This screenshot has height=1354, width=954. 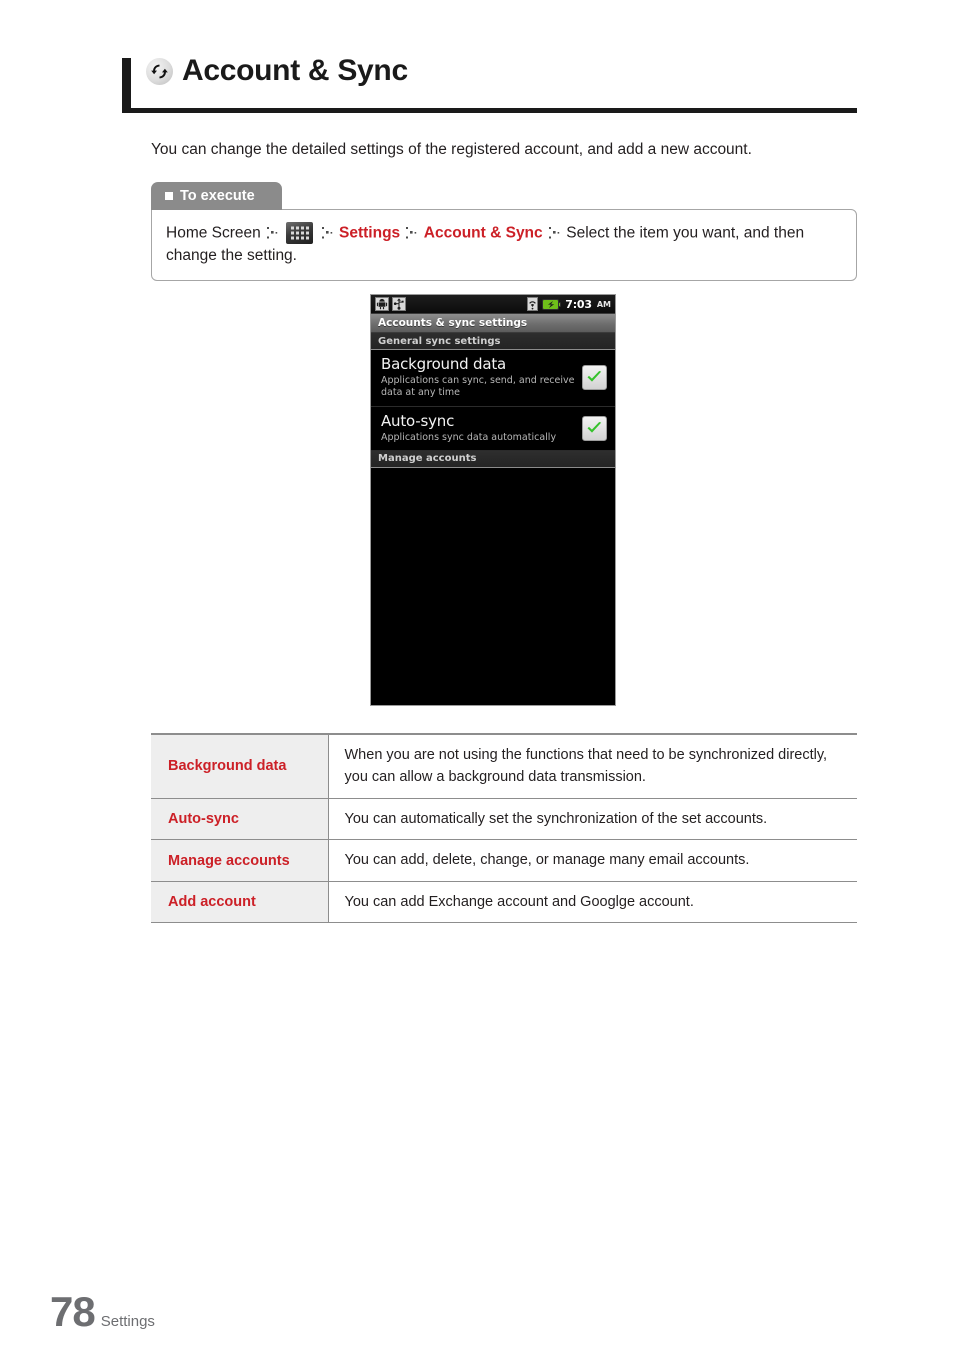 I want to click on to-execute-tab: To execute, so click(x=216, y=196).